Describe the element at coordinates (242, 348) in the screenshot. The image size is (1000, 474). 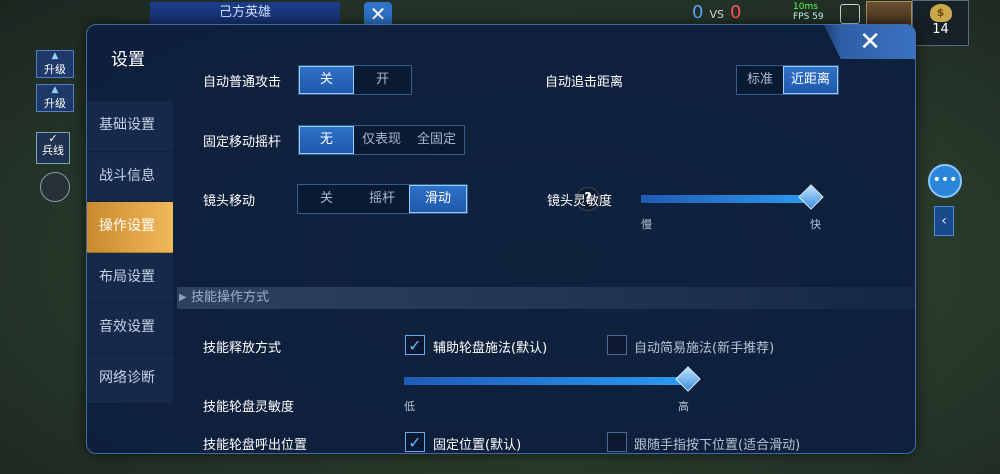
I see `cast-mode-label: 技能释放方式` at that location.